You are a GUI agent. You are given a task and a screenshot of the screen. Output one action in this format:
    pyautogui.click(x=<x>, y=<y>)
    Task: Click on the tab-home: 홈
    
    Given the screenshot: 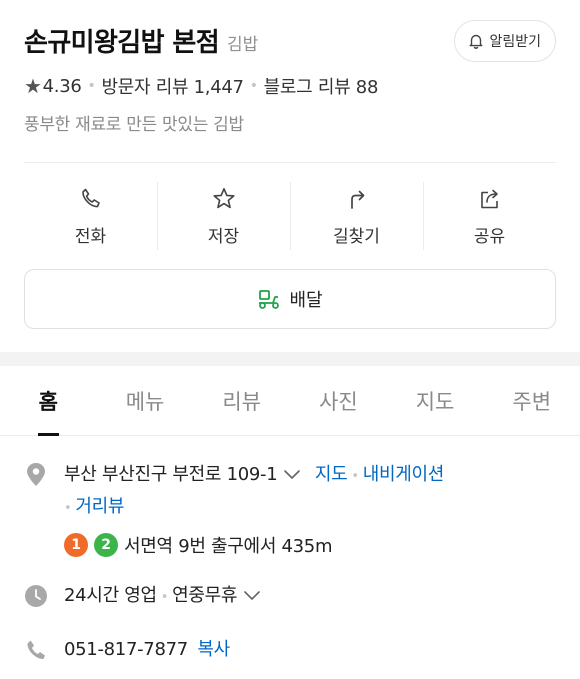 What is the action you would take?
    pyautogui.click(x=48, y=401)
    